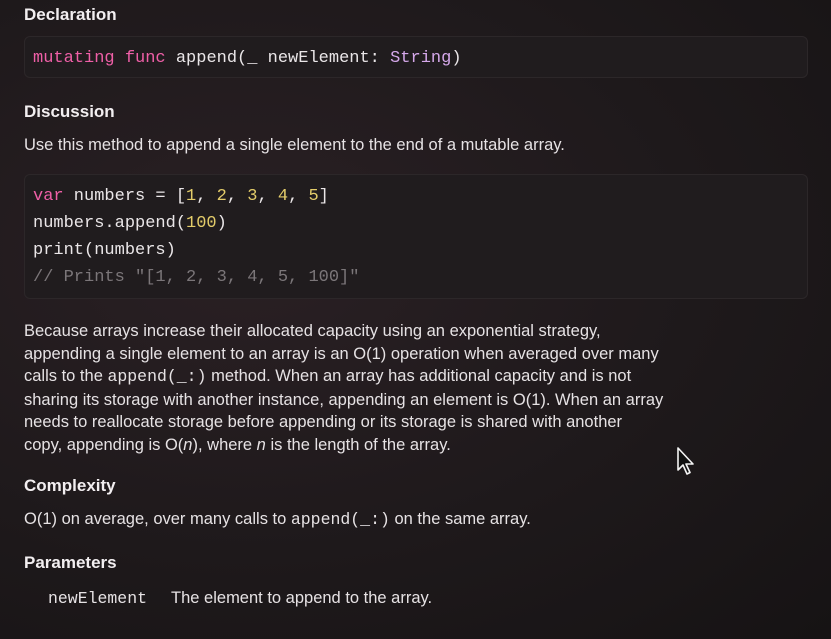  I want to click on mouse-pointer-icon, so click(686, 464).